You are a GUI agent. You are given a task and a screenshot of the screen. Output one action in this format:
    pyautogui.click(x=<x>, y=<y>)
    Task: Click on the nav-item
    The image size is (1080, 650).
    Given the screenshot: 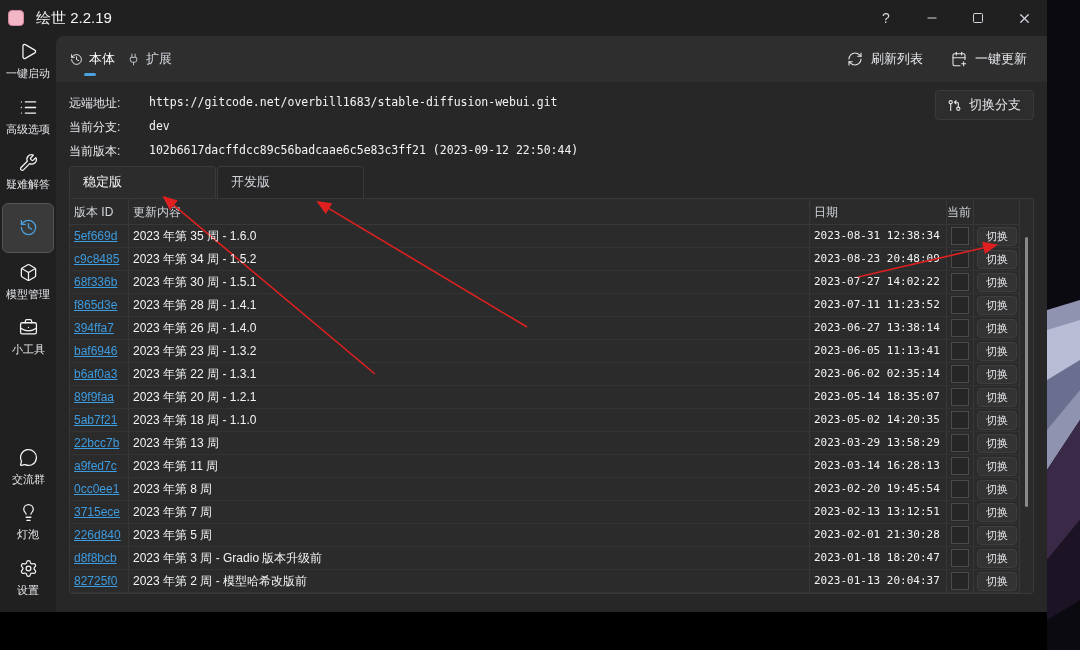 What is the action you would take?
    pyautogui.click(x=28, y=227)
    